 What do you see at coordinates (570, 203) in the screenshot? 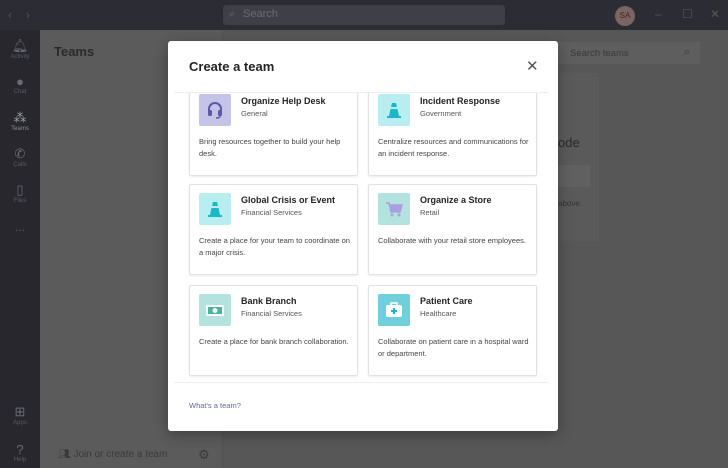
I see `code-hint: above.` at bounding box center [570, 203].